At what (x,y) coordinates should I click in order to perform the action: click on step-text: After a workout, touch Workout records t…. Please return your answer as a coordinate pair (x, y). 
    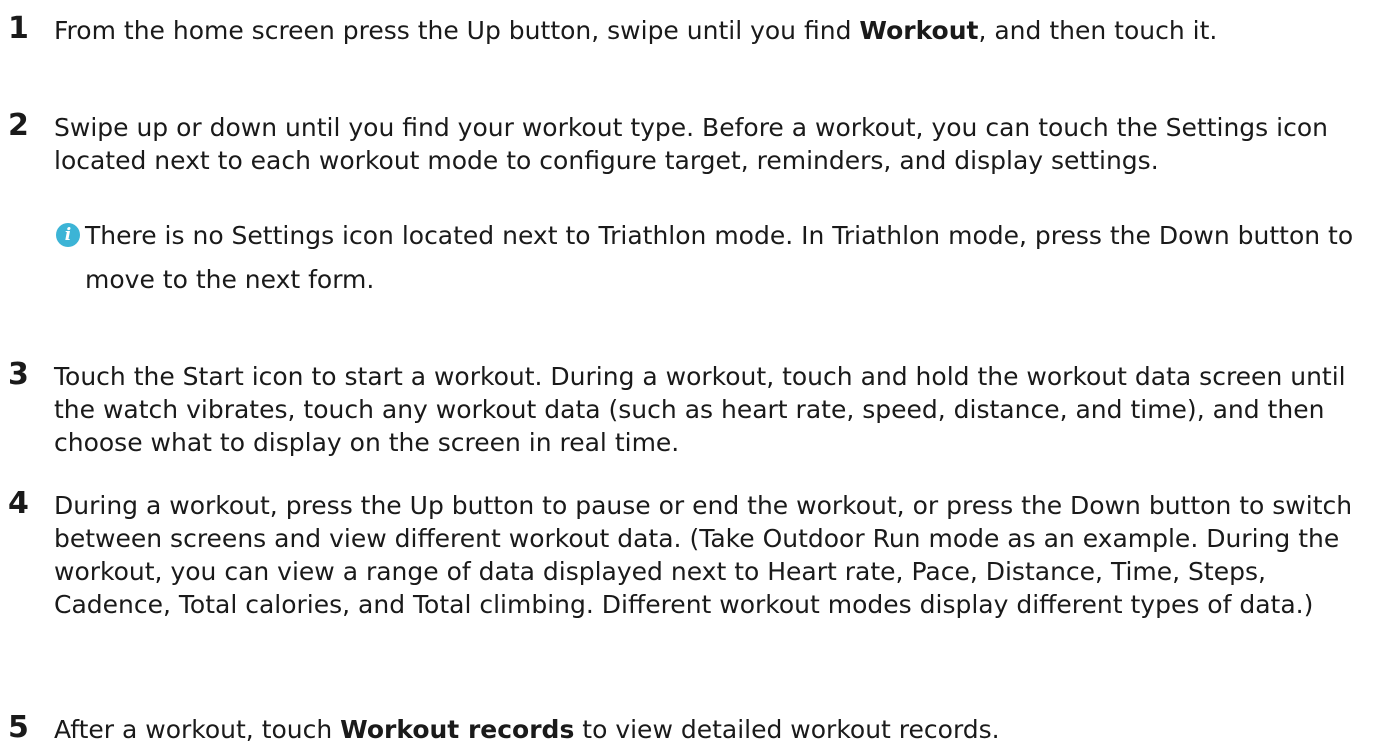
    Looking at the image, I should click on (718, 729).